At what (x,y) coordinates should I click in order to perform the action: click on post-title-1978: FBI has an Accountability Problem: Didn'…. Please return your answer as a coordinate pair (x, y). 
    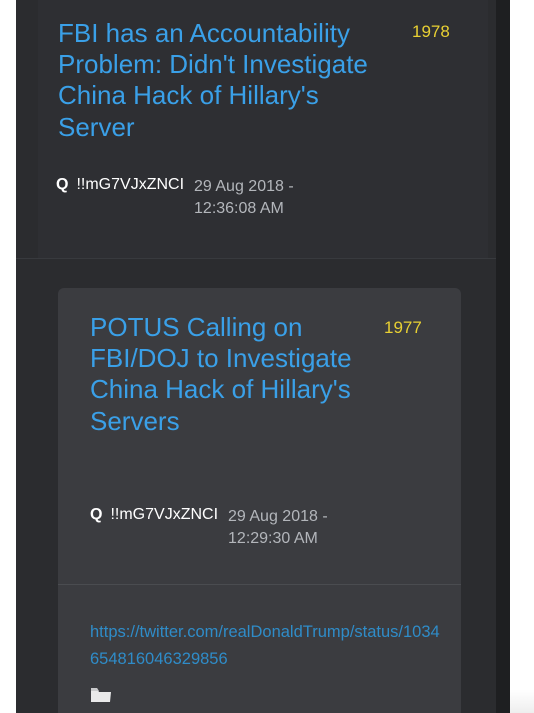
    Looking at the image, I should click on (228, 80).